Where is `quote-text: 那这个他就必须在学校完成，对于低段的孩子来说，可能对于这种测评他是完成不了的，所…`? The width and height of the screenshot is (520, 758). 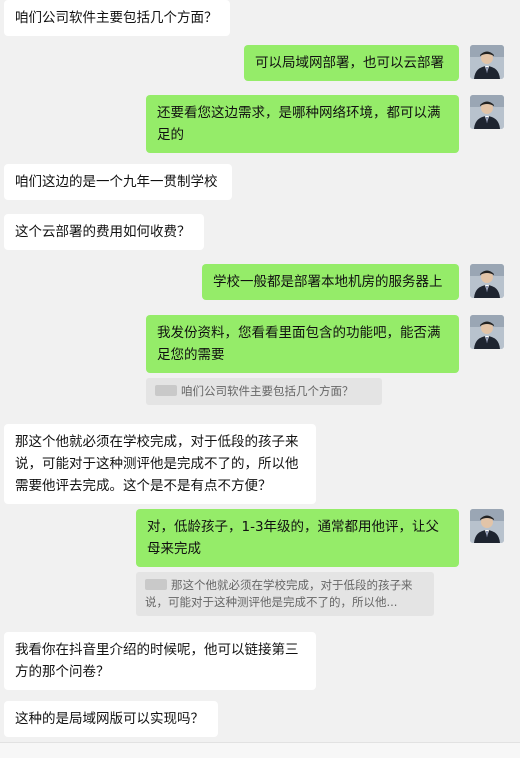 quote-text: 那这个他就必须在学校完成，对于低段的孩子来说，可能对于这种测评他是完成不了的，所… is located at coordinates (279, 593).